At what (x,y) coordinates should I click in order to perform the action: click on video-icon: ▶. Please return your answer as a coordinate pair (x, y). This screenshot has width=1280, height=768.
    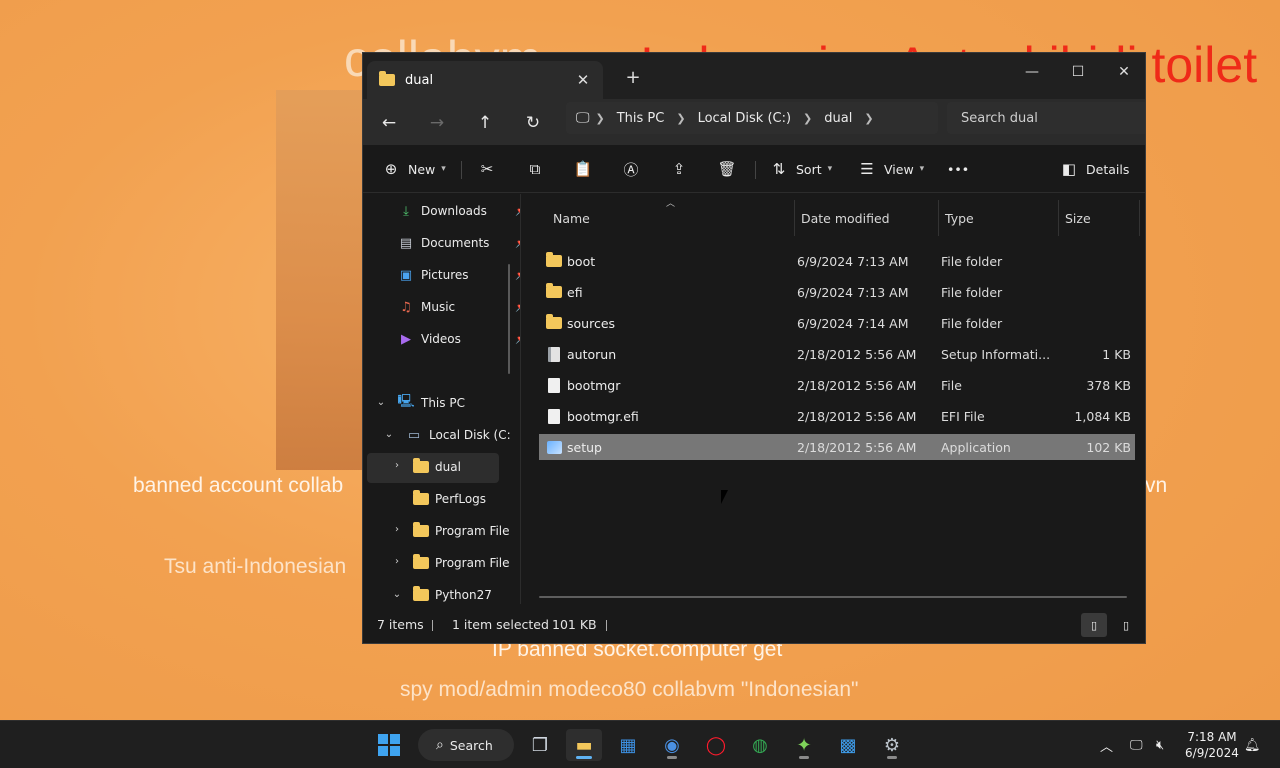
    Looking at the image, I should click on (406, 339).